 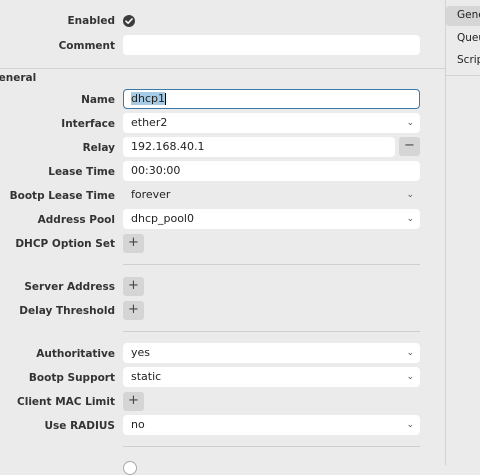 What do you see at coordinates (88, 124) in the screenshot?
I see `interface-label: Interface` at bounding box center [88, 124].